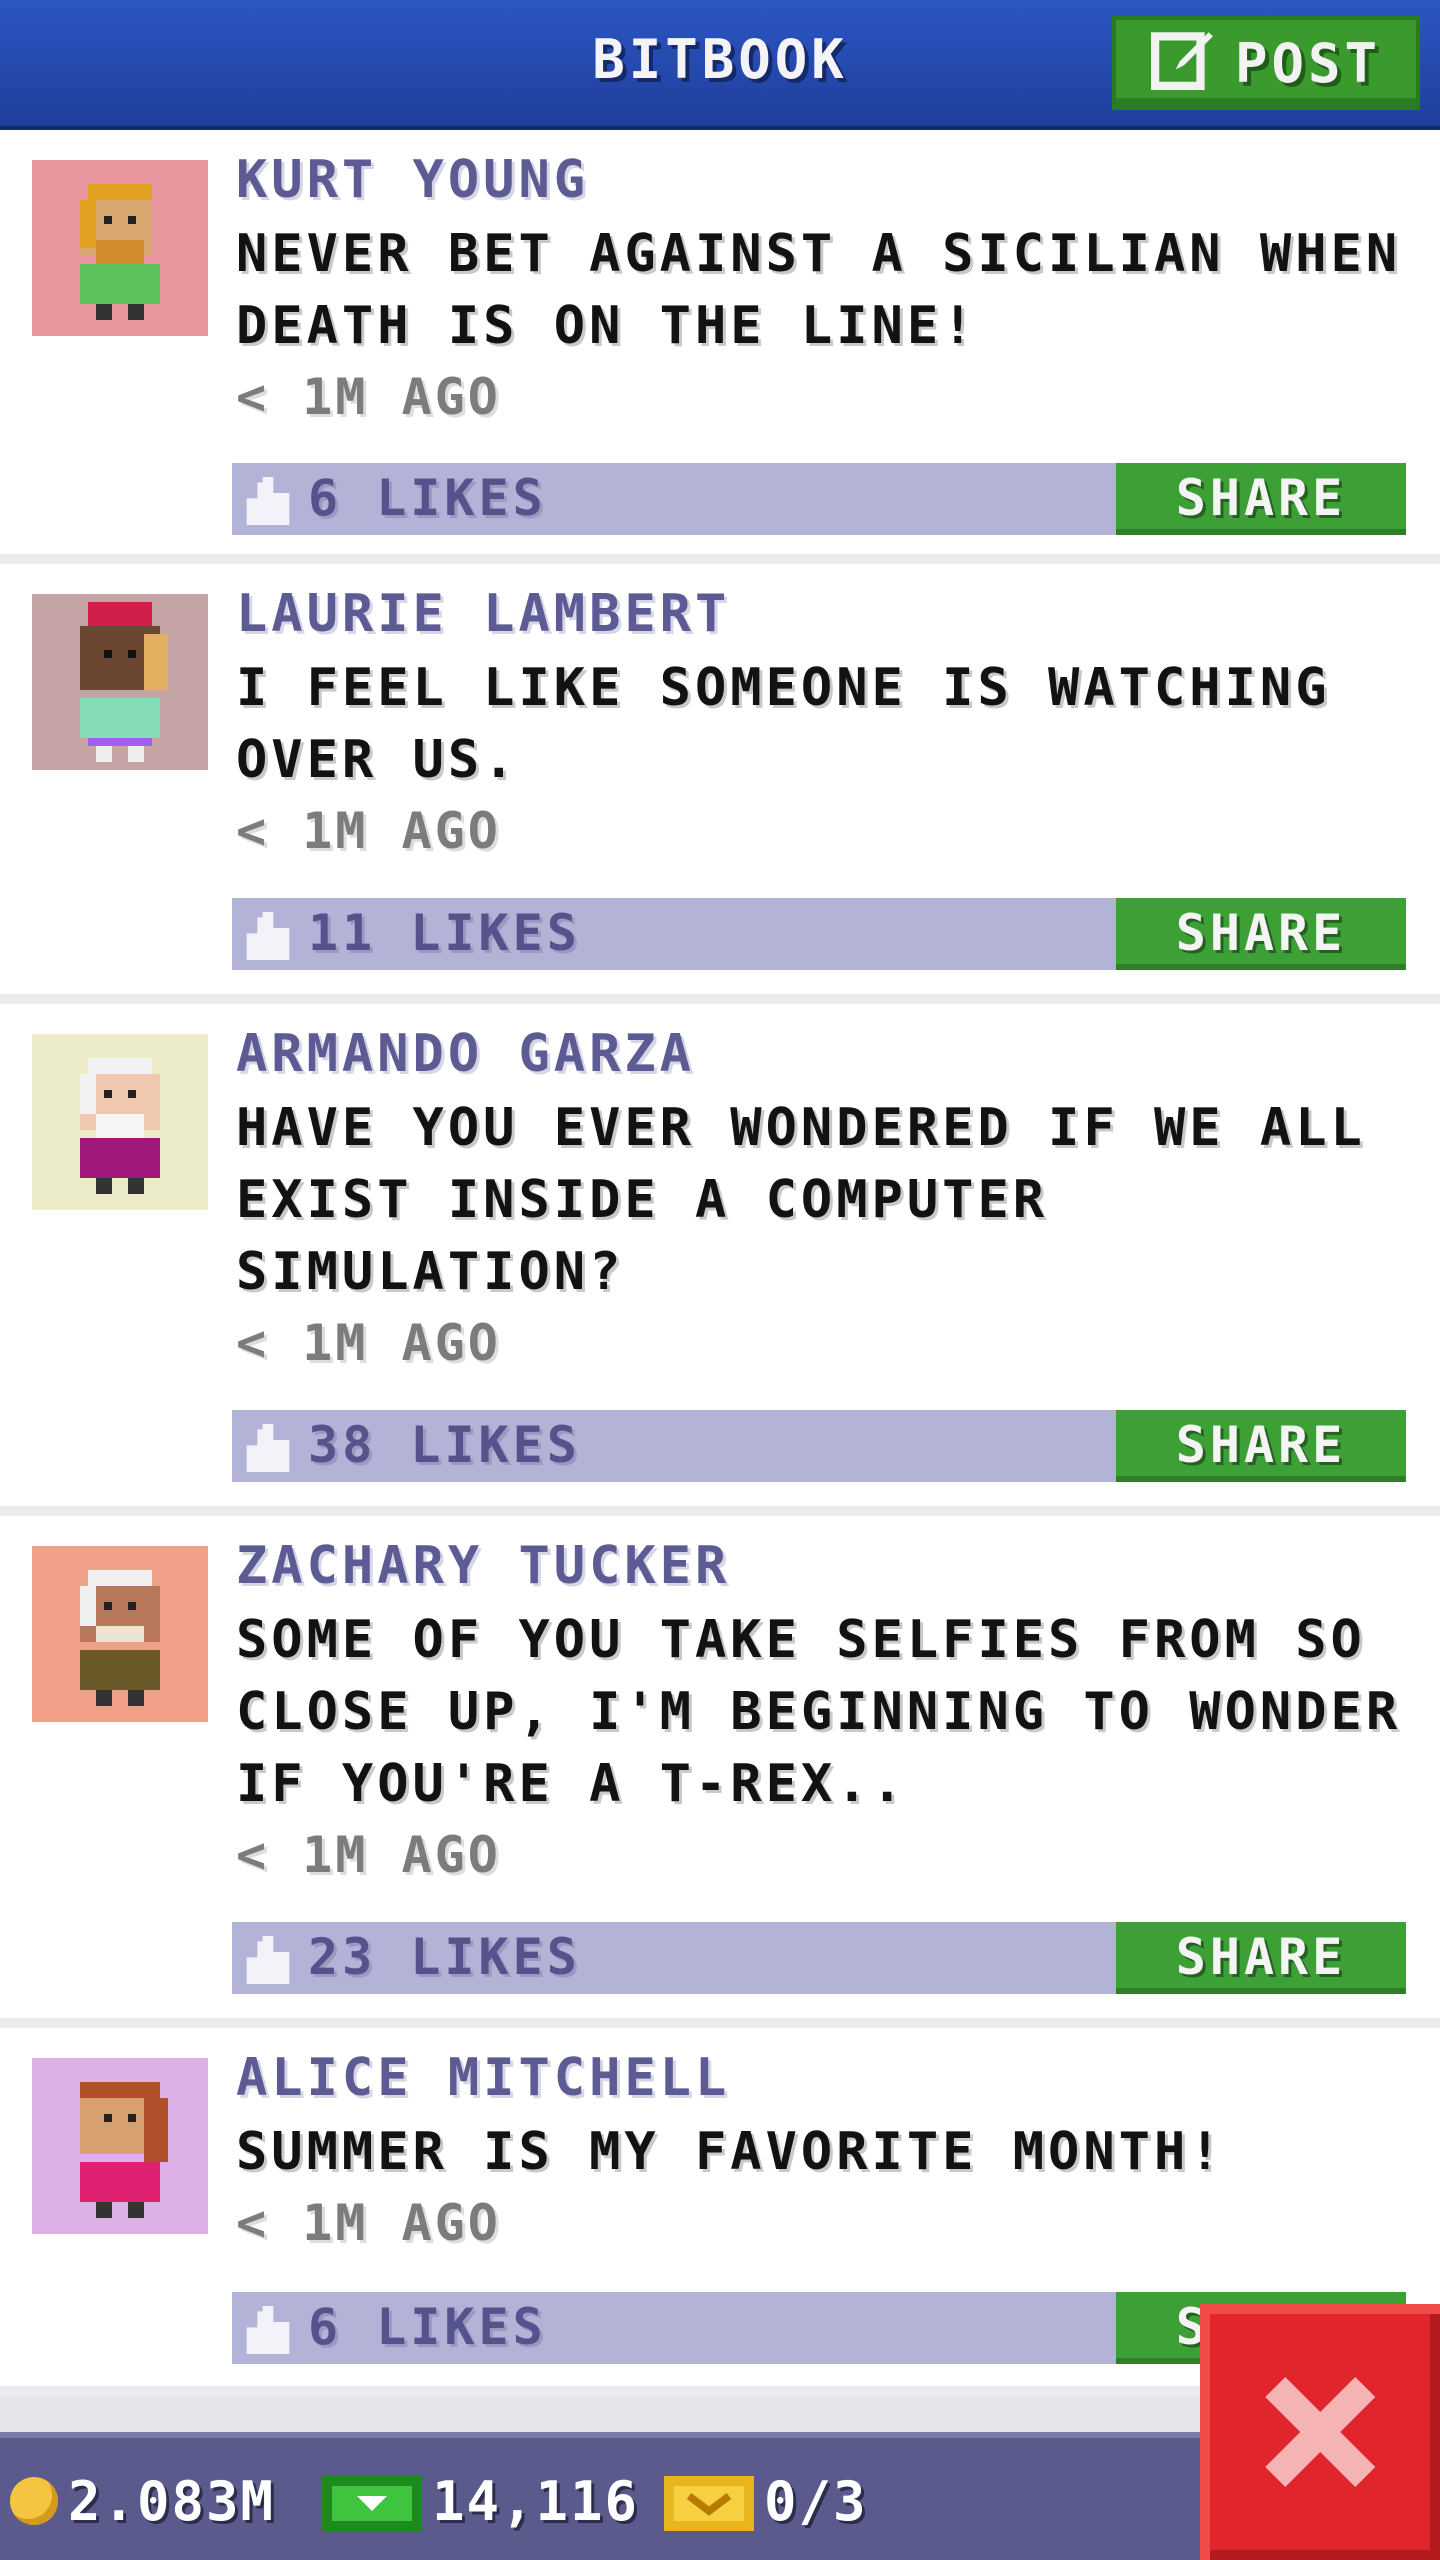  Describe the element at coordinates (1183, 63) in the screenshot. I see `edit-icon` at that location.